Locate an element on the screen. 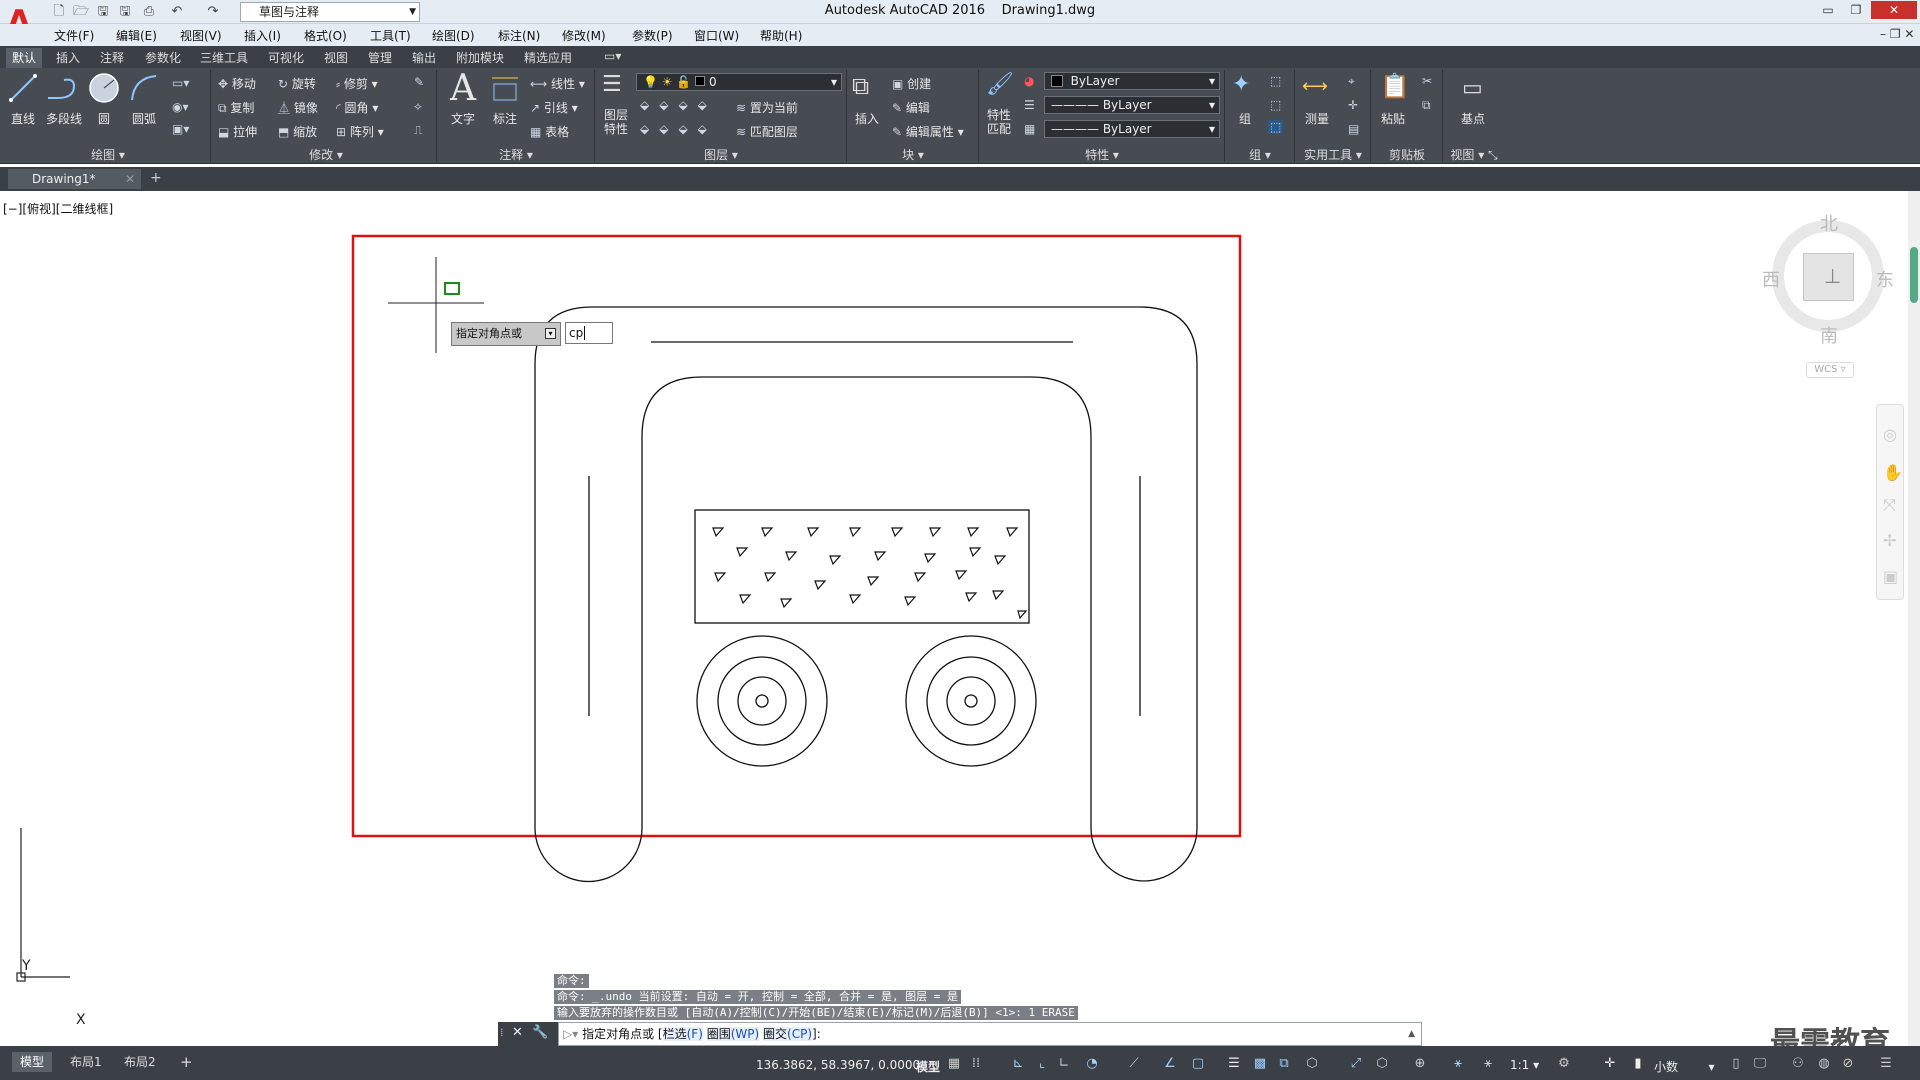 This screenshot has height=1080, width=1920. minimize-icon: ▭ is located at coordinates (1828, 10).